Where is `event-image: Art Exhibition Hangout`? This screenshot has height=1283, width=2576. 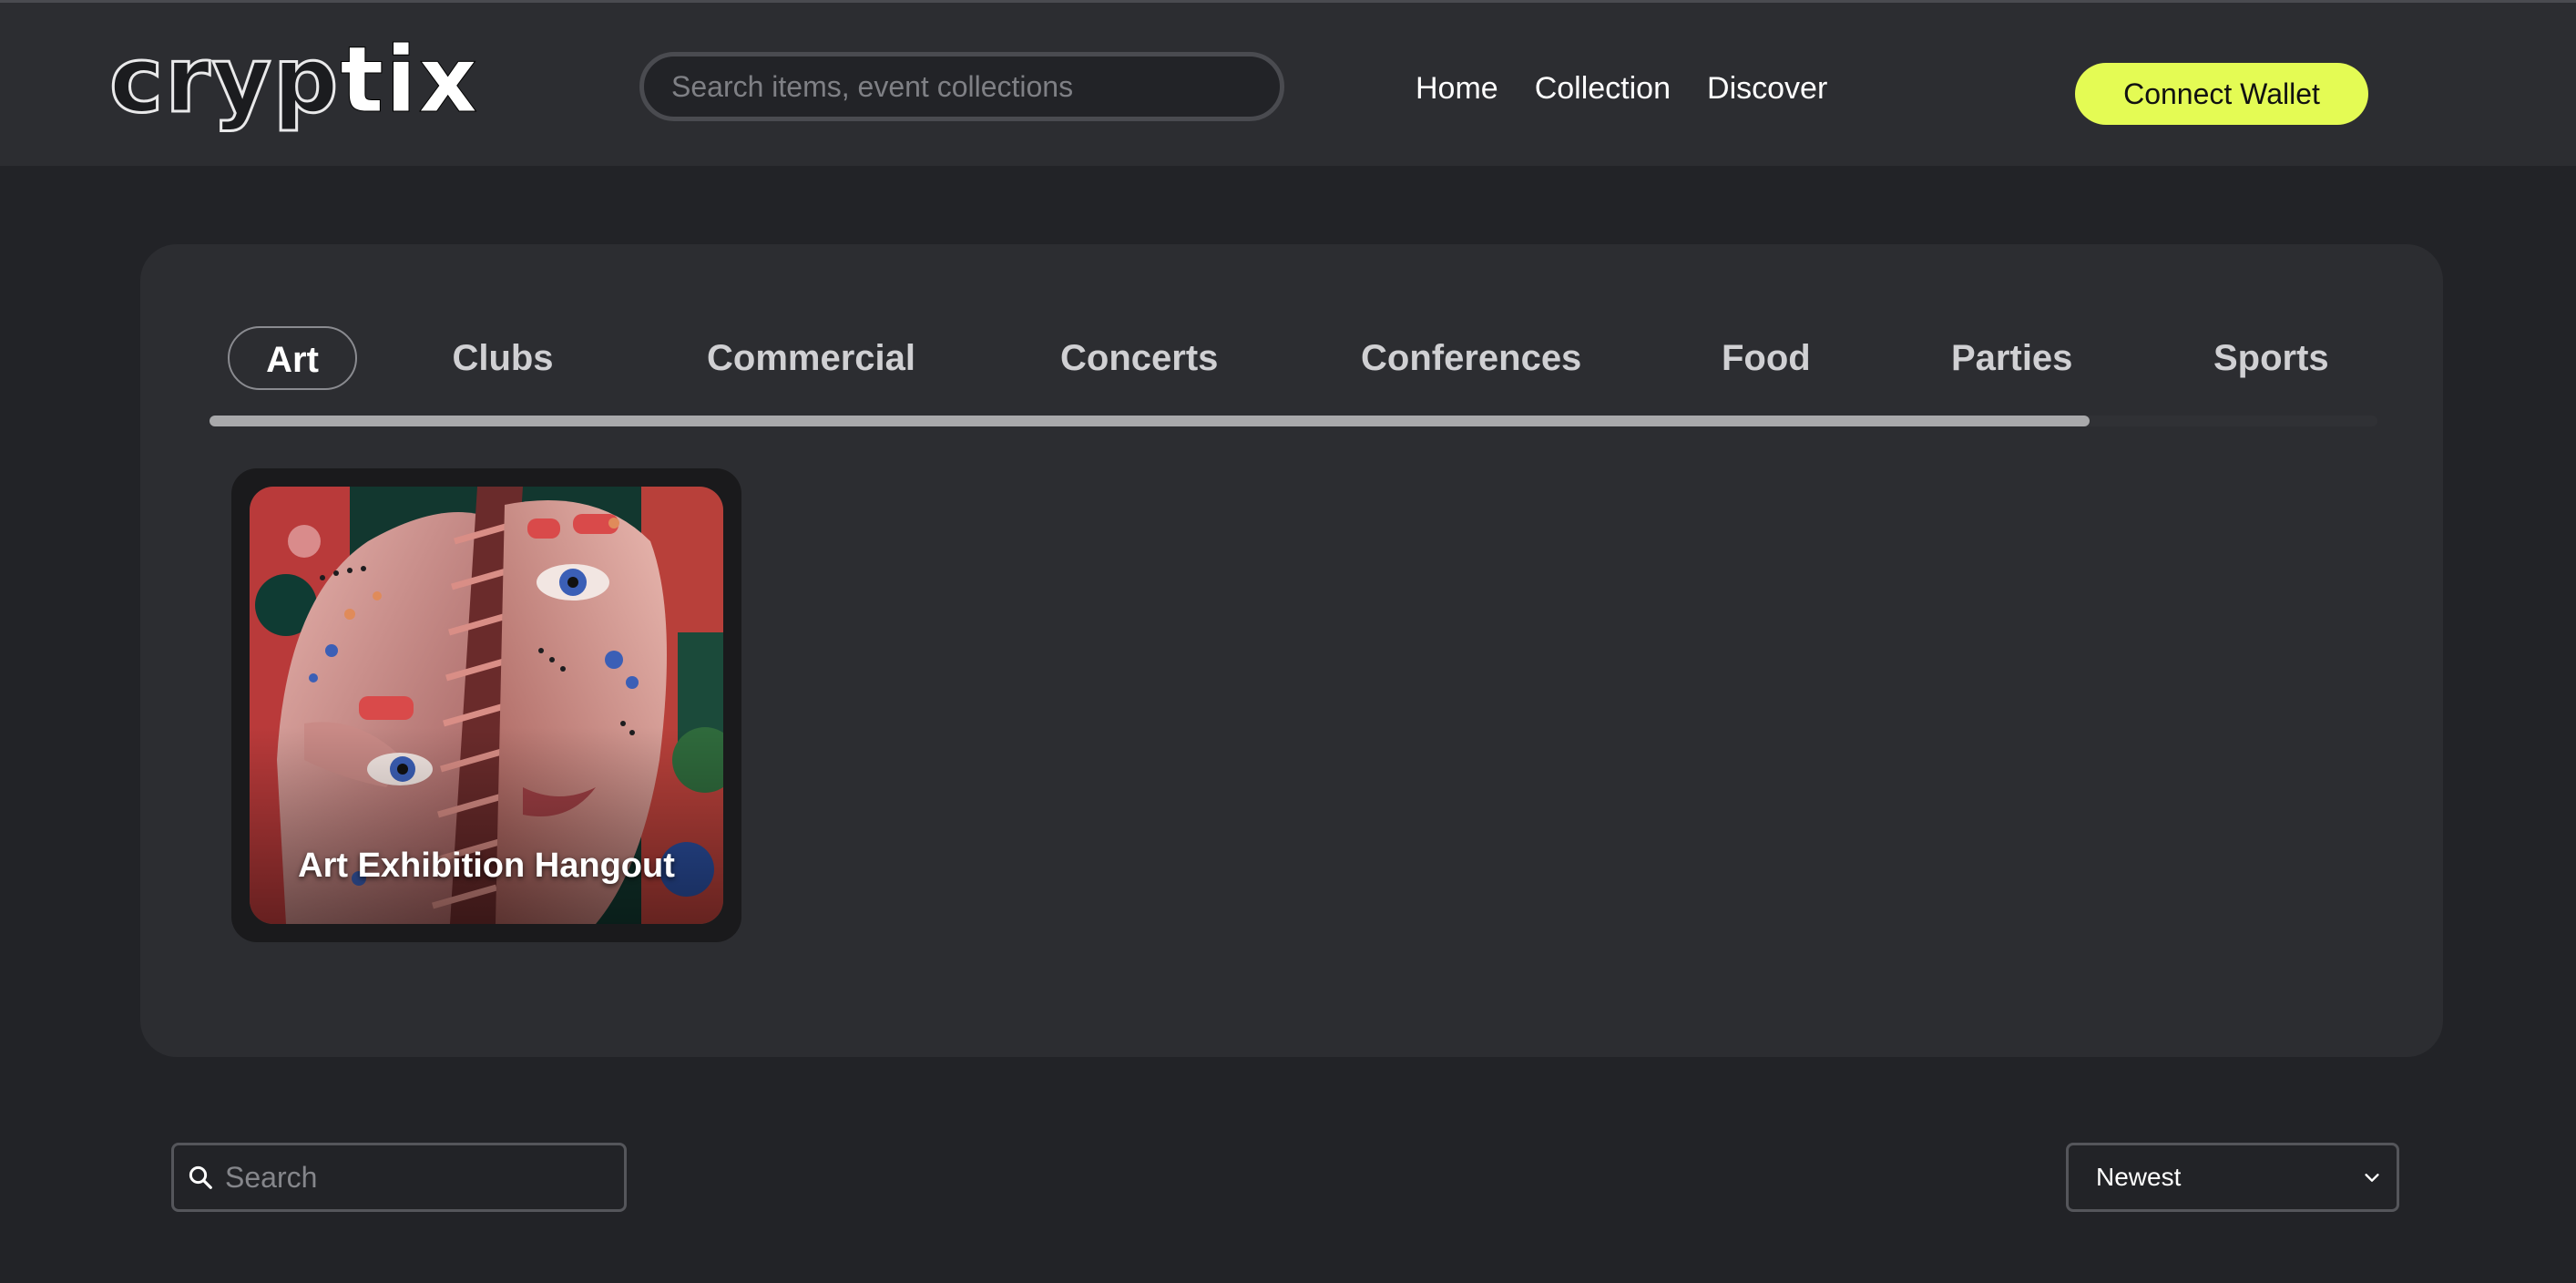 event-image: Art Exhibition Hangout is located at coordinates (487, 706).